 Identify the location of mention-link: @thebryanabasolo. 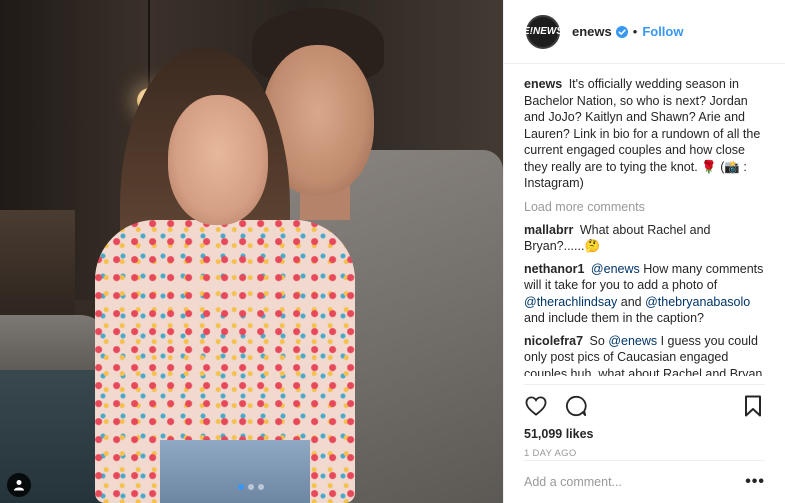
(697, 302).